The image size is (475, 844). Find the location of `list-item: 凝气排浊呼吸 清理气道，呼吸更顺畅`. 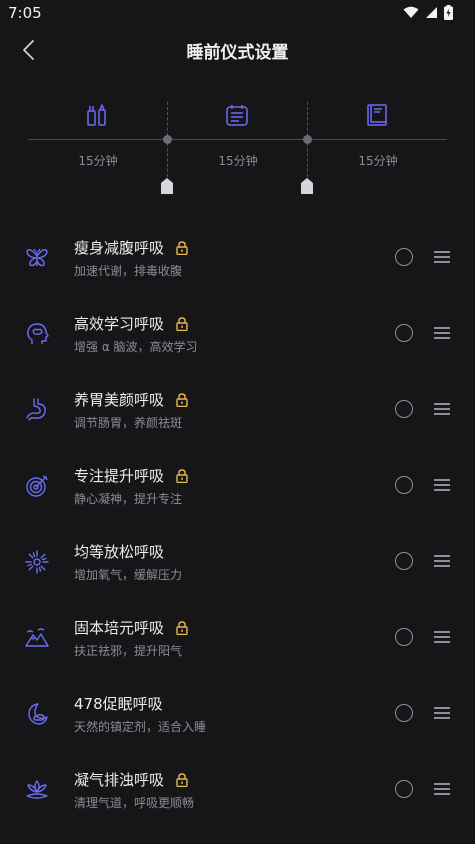

list-item: 凝气排浊呼吸 清理气道，呼吸更顺畅 is located at coordinates (237, 790).